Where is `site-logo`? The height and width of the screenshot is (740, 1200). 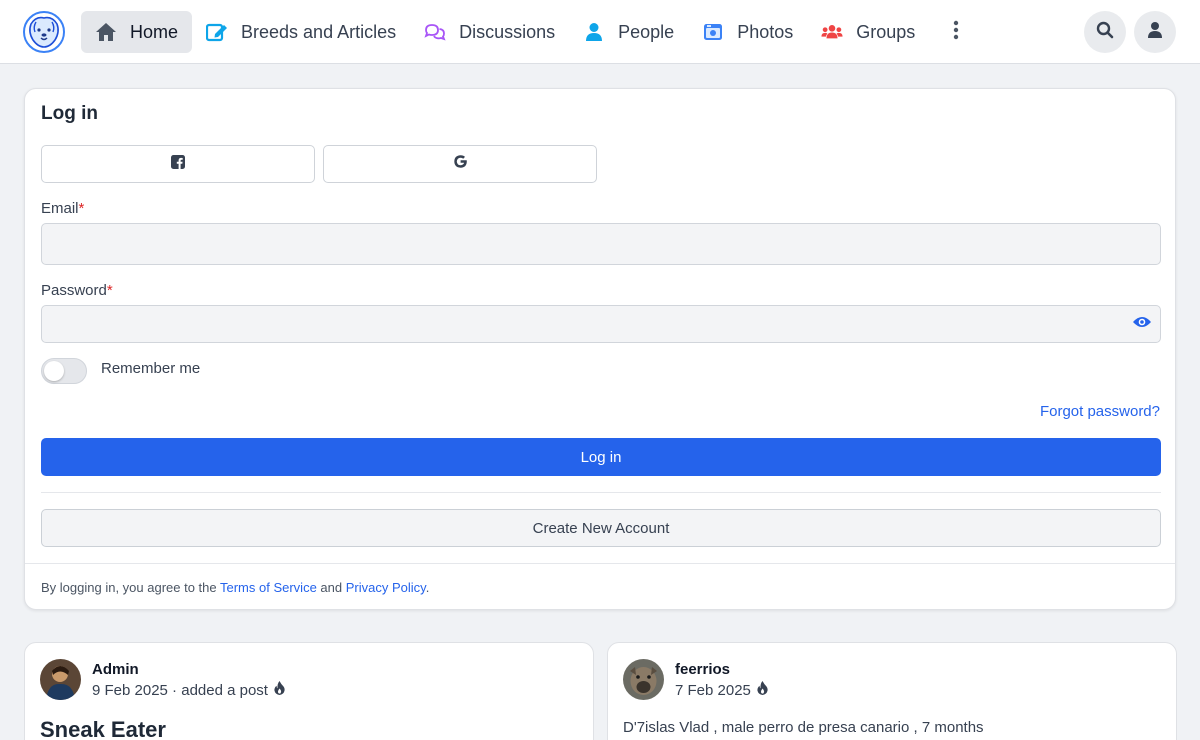
site-logo is located at coordinates (44, 32).